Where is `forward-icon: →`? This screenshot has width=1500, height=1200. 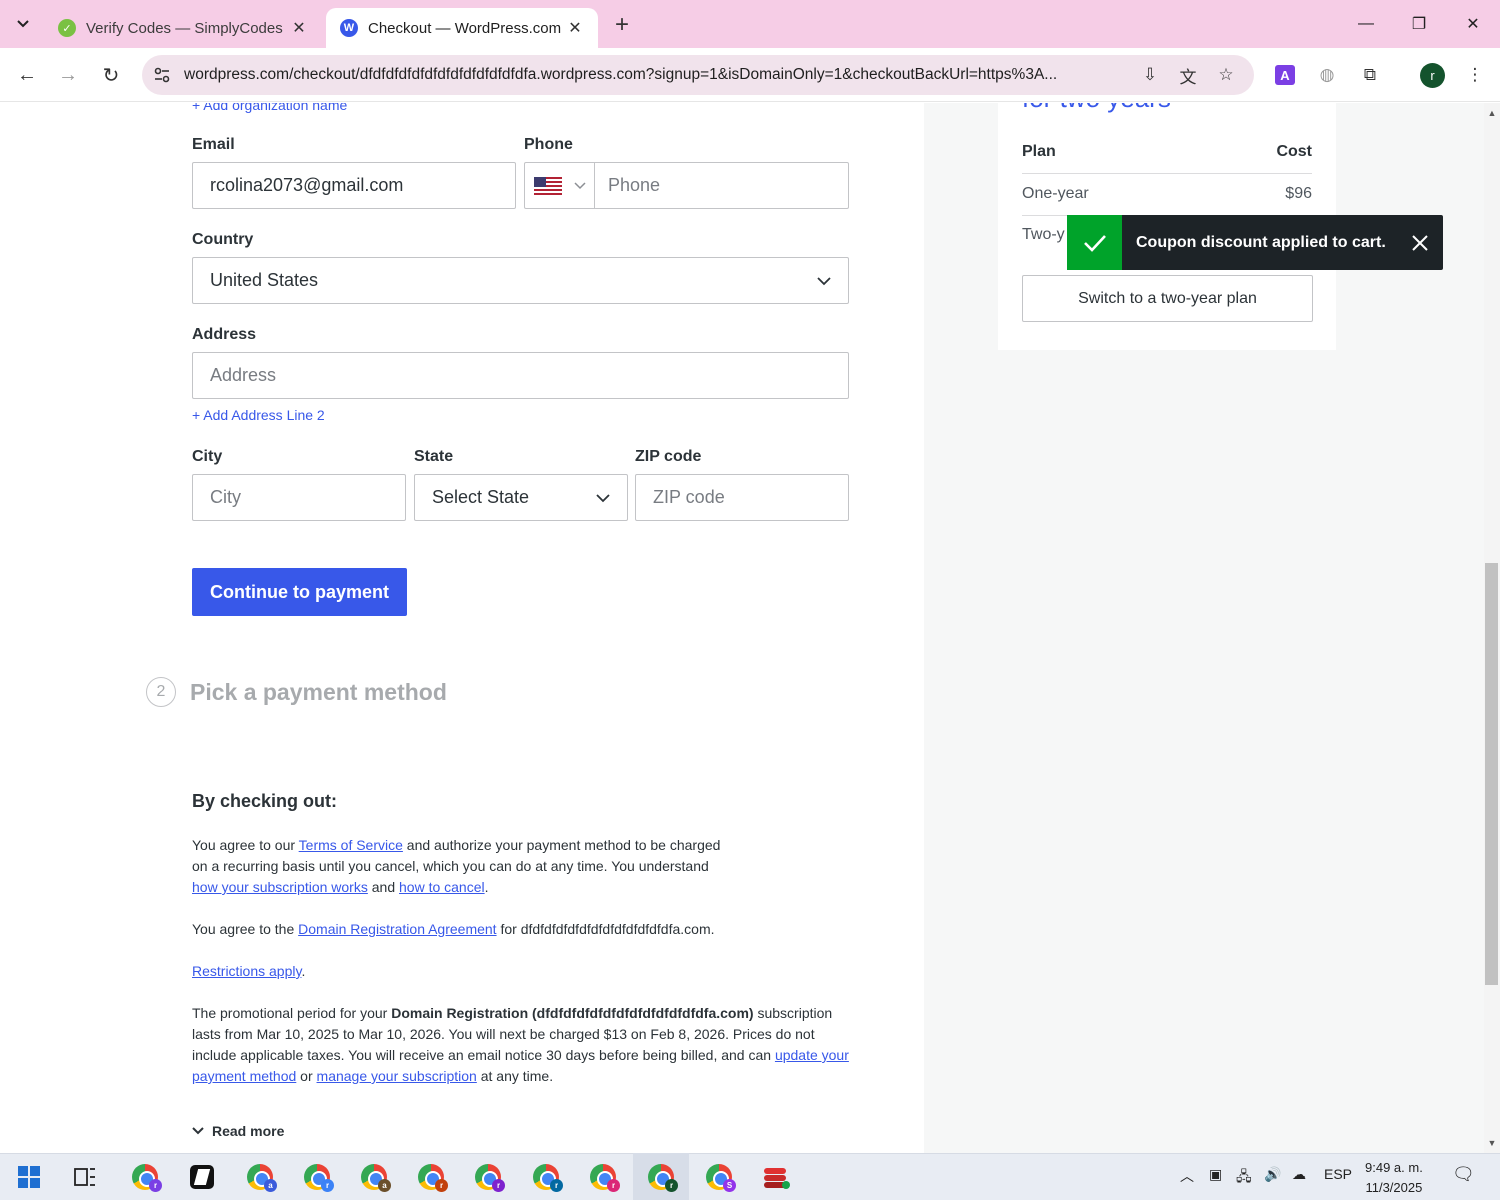
forward-icon: → is located at coordinates (68, 75).